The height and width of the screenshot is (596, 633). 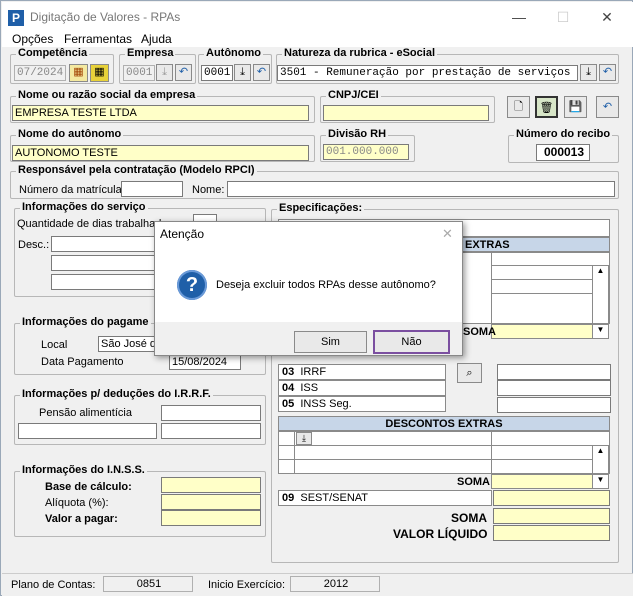 I want to click on empresa-label: Empresa, so click(x=150, y=53).